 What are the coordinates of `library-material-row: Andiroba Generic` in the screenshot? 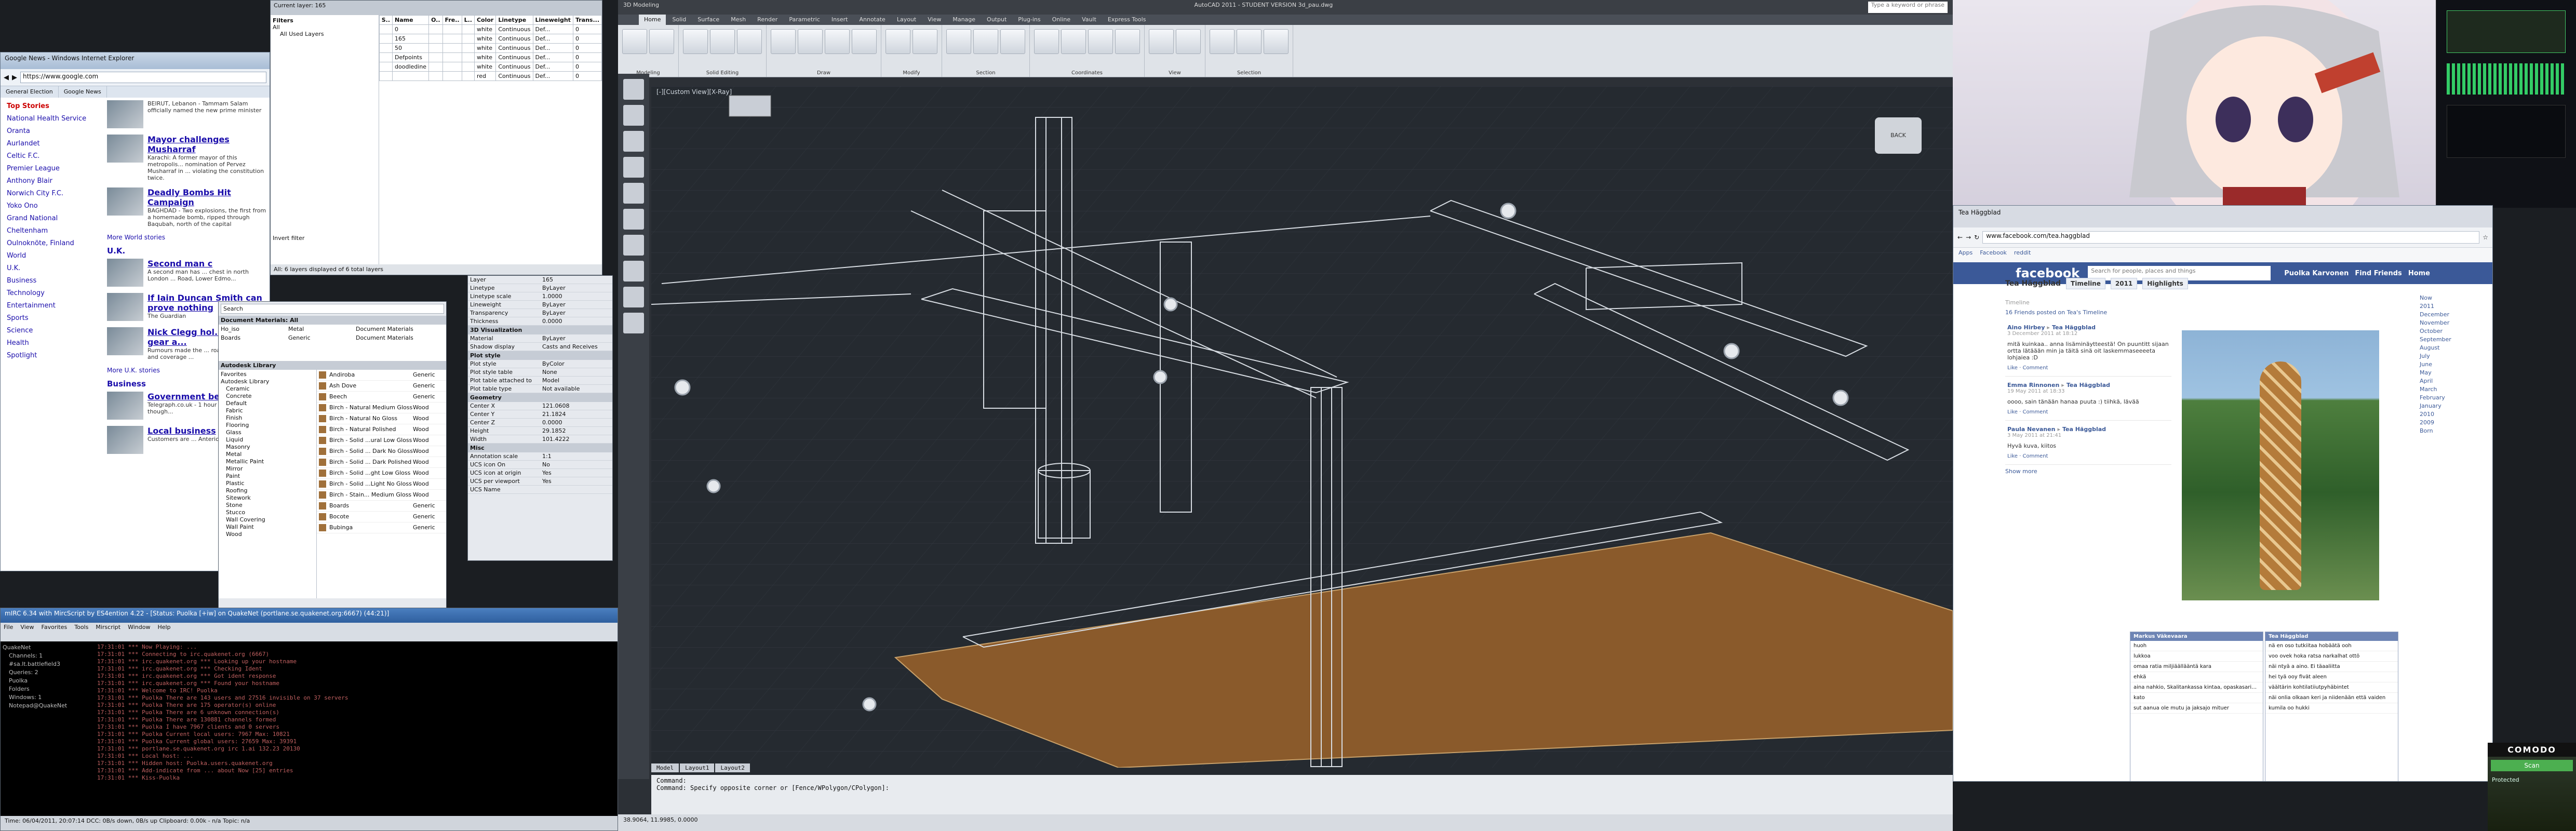 It's located at (382, 375).